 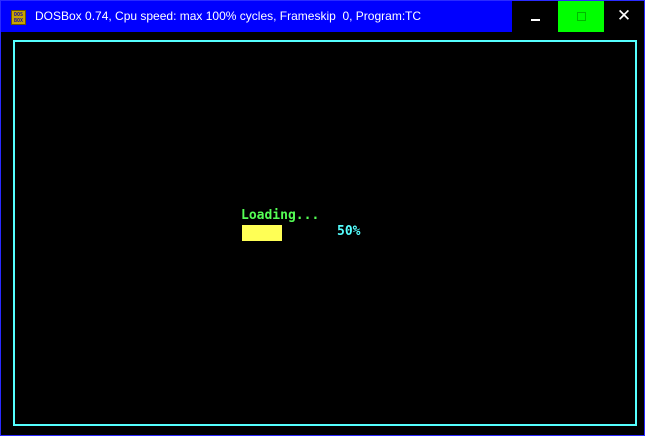 I want to click on close-icon: ✕, so click(x=624, y=16).